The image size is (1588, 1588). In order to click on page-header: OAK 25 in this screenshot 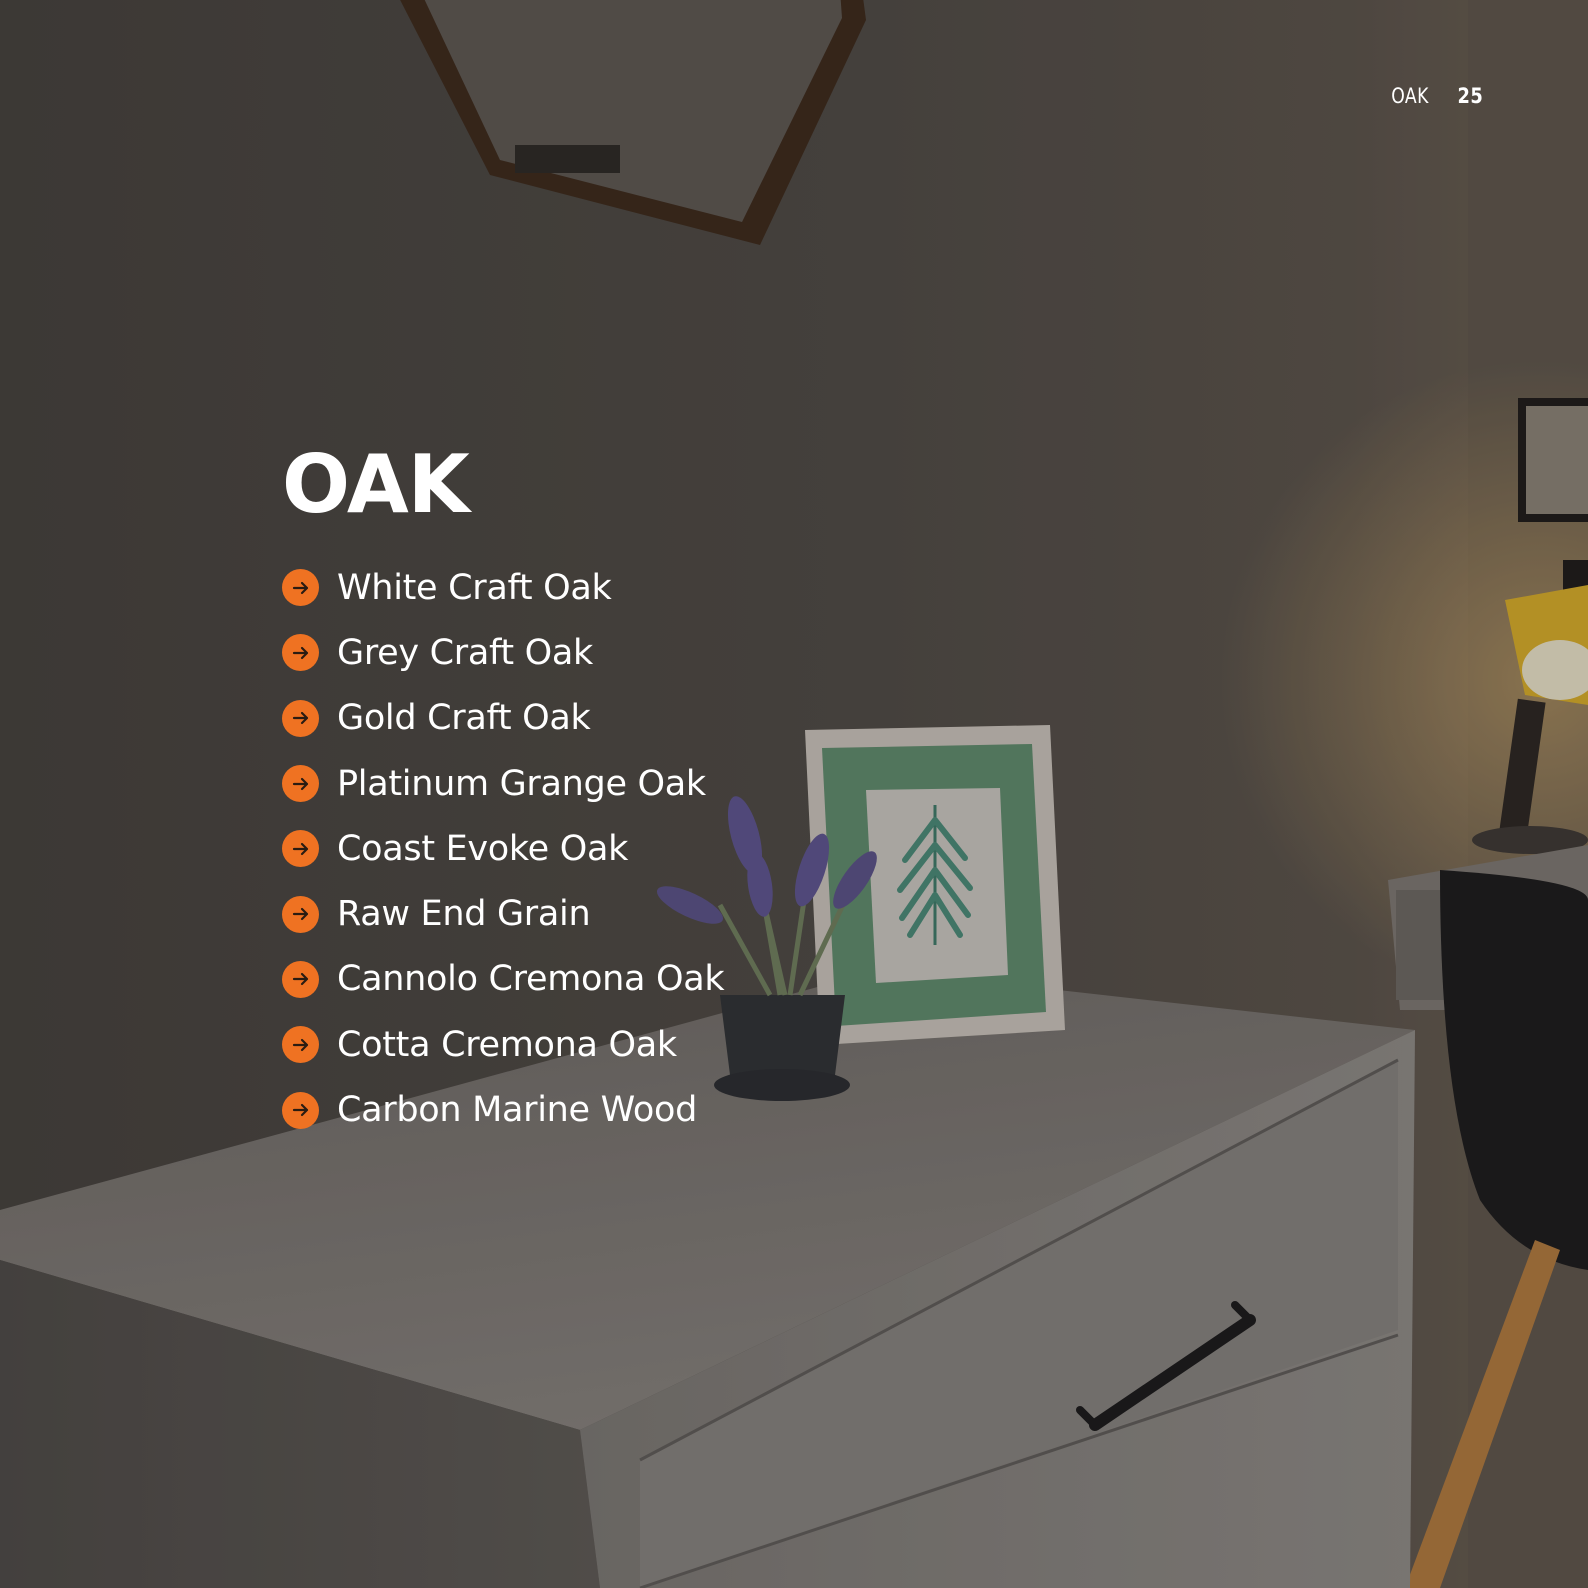, I will do `click(1433, 96)`.